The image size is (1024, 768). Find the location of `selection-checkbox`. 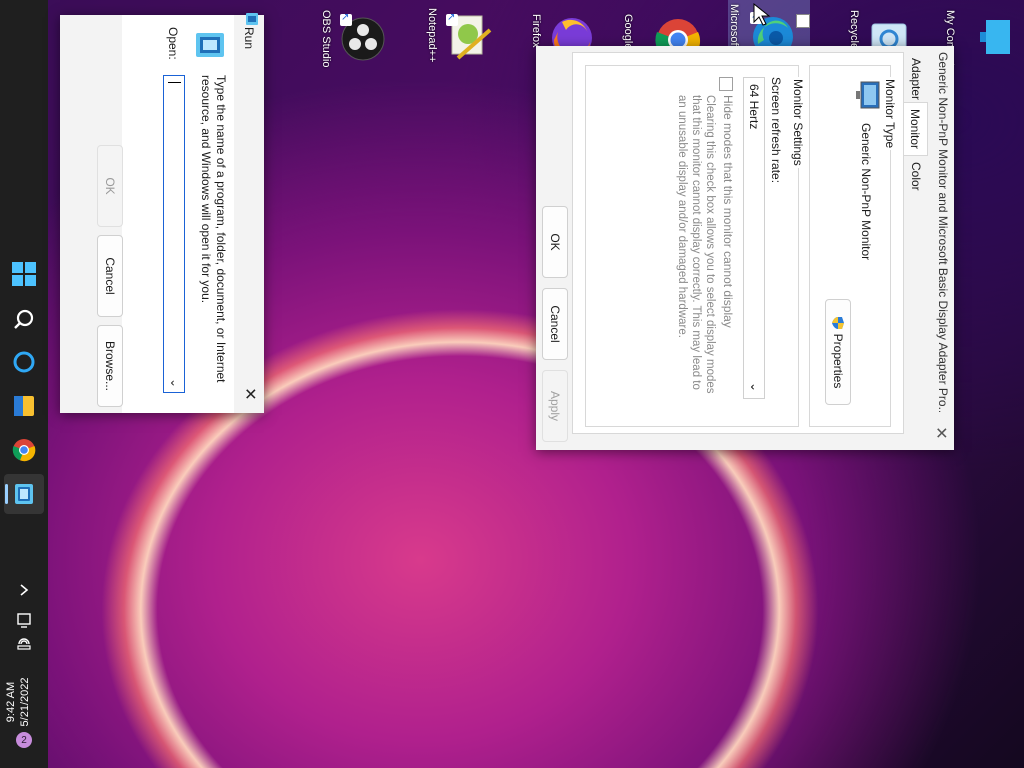

selection-checkbox is located at coordinates (803, 21).